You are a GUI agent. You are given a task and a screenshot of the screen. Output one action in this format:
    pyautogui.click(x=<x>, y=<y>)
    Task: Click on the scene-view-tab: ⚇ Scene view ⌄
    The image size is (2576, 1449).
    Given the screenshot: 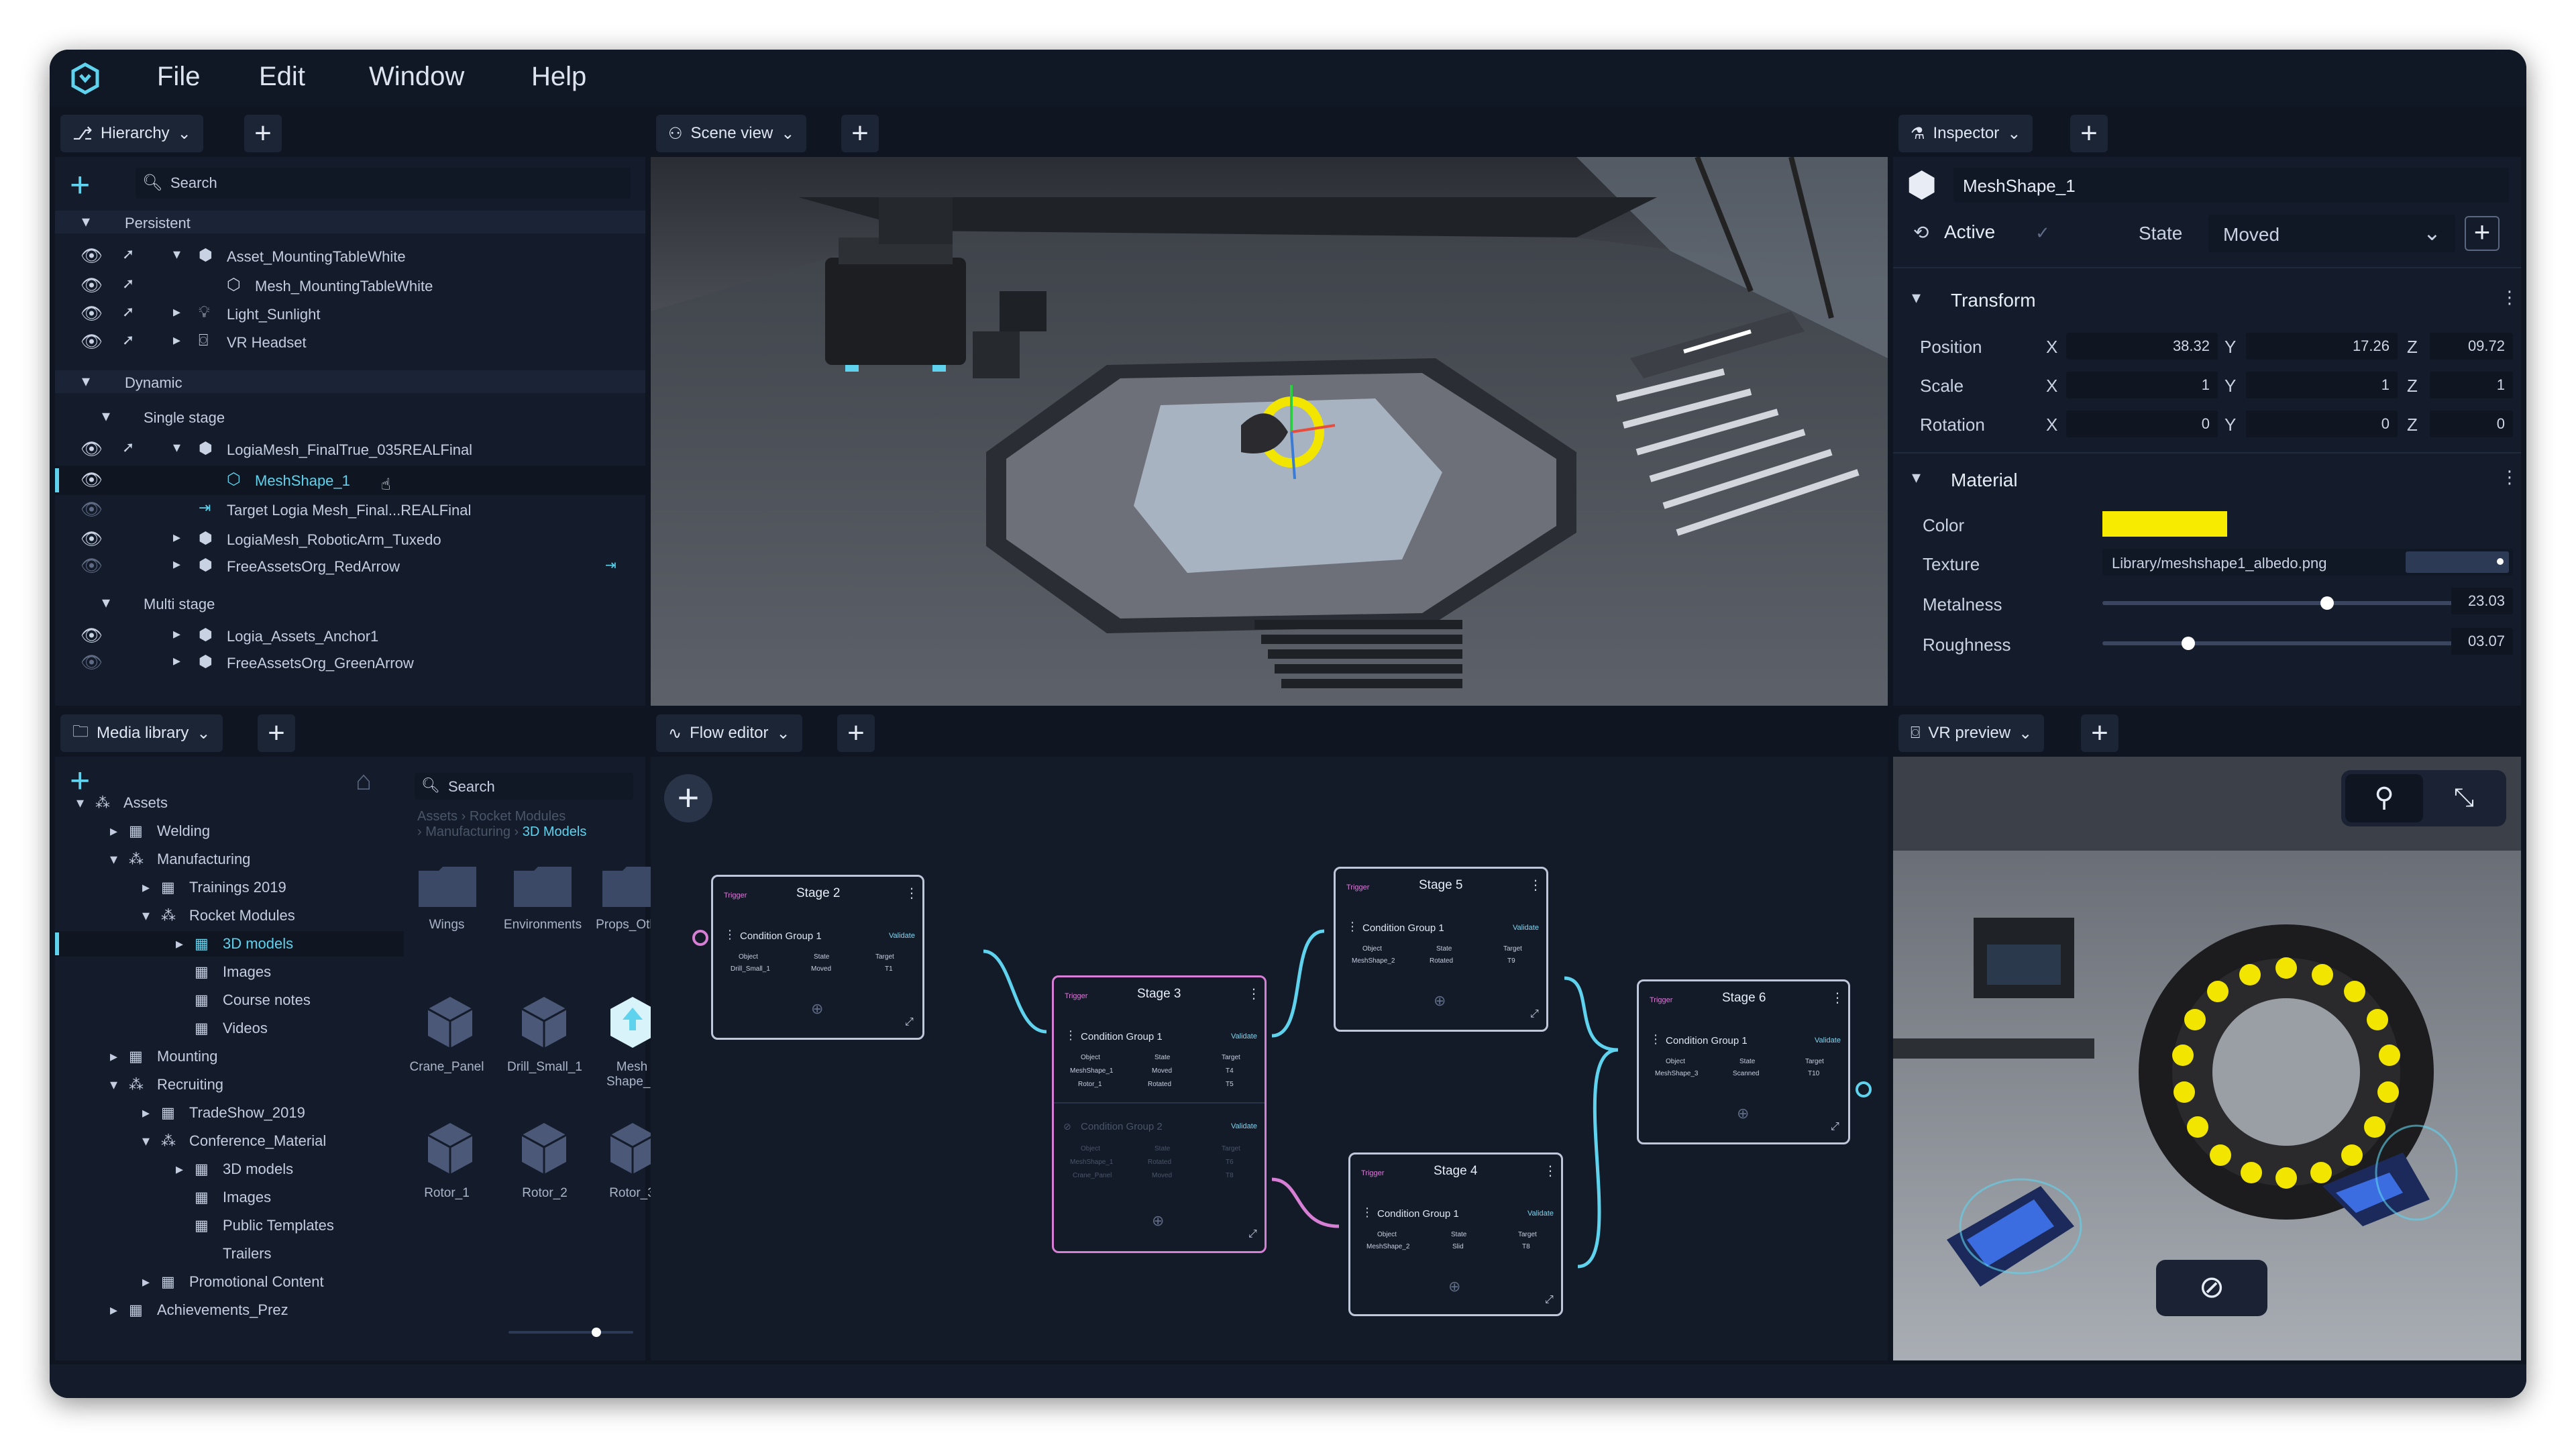 What is the action you would take?
    pyautogui.click(x=731, y=133)
    